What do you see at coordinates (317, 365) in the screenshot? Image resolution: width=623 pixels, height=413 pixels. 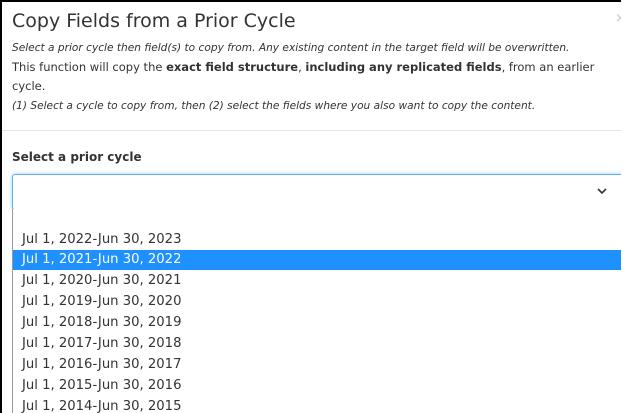 I see `cycle-option: Jul 1, 2016-Jun 30, 2017` at bounding box center [317, 365].